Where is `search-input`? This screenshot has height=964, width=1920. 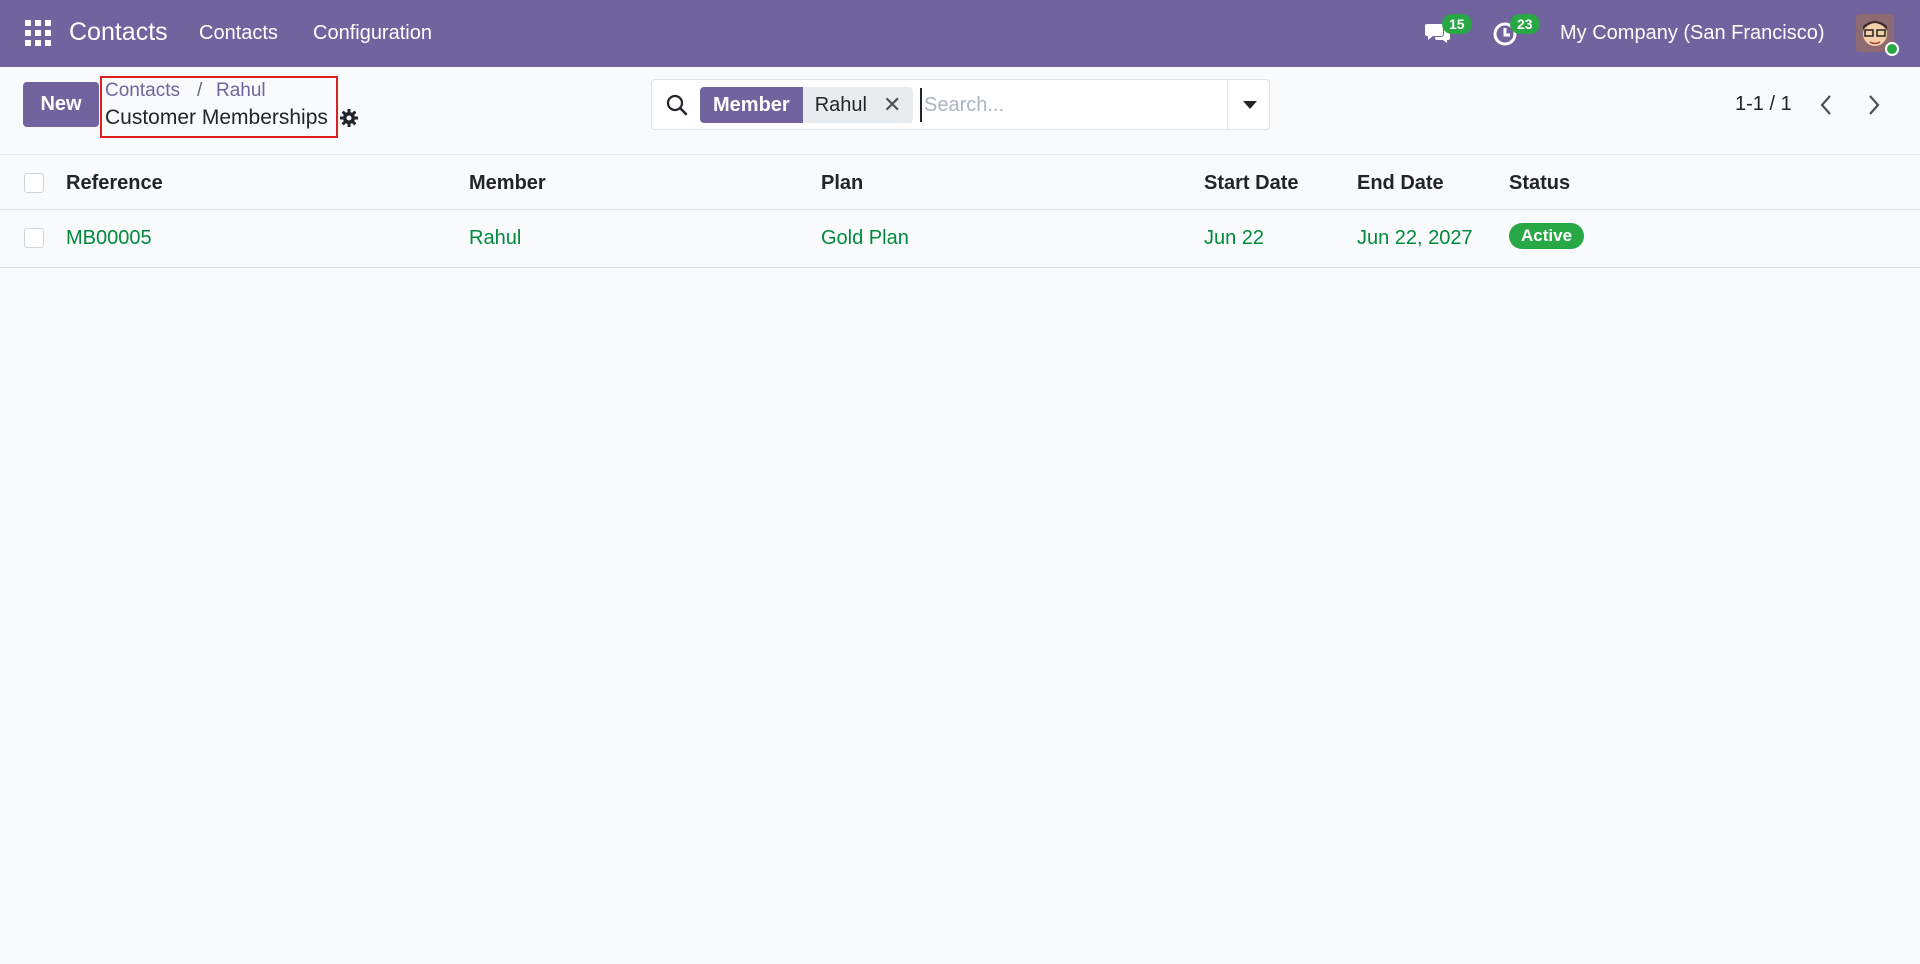
search-input is located at coordinates (1070, 105).